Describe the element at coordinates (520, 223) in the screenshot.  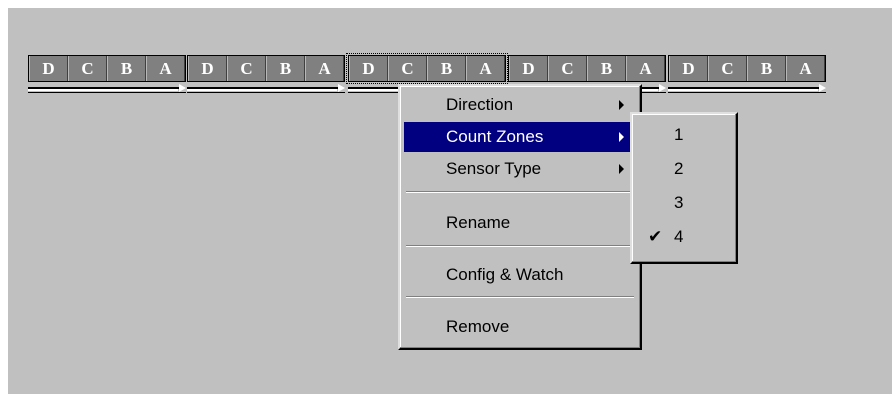
I see `menu-item-rename: Rename` at that location.